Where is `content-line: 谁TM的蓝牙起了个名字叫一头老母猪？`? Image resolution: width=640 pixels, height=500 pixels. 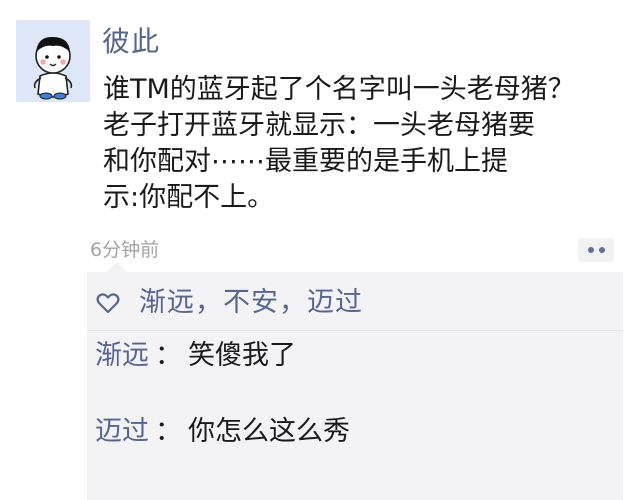
content-line: 谁TM的蓝牙起了个名字叫一头老母猪？ is located at coordinates (339, 89).